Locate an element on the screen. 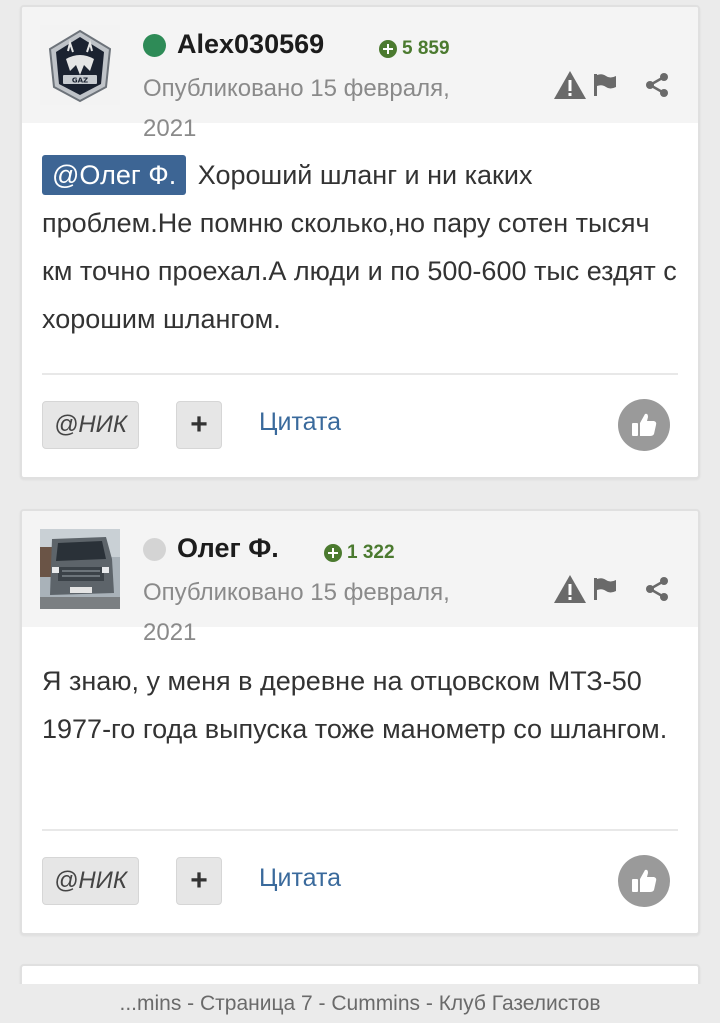 This screenshot has height=1023, width=720. avatar: GAZ is located at coordinates (80, 65).